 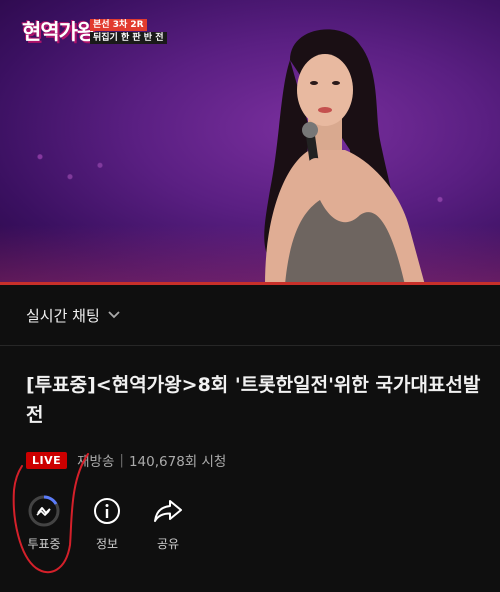 I want to click on vote-label: 투표중, so click(x=44, y=544).